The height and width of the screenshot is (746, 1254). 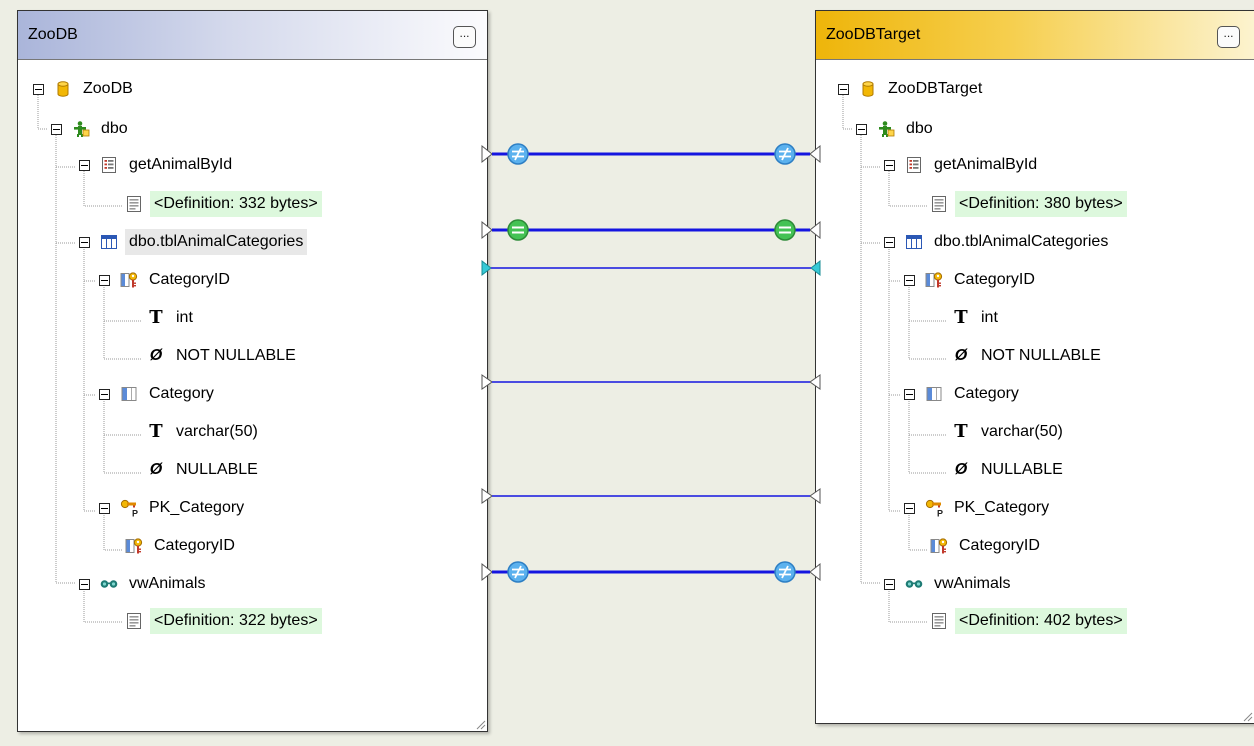 I want to click on mapping-connector-vwanimals, so click(x=651, y=572).